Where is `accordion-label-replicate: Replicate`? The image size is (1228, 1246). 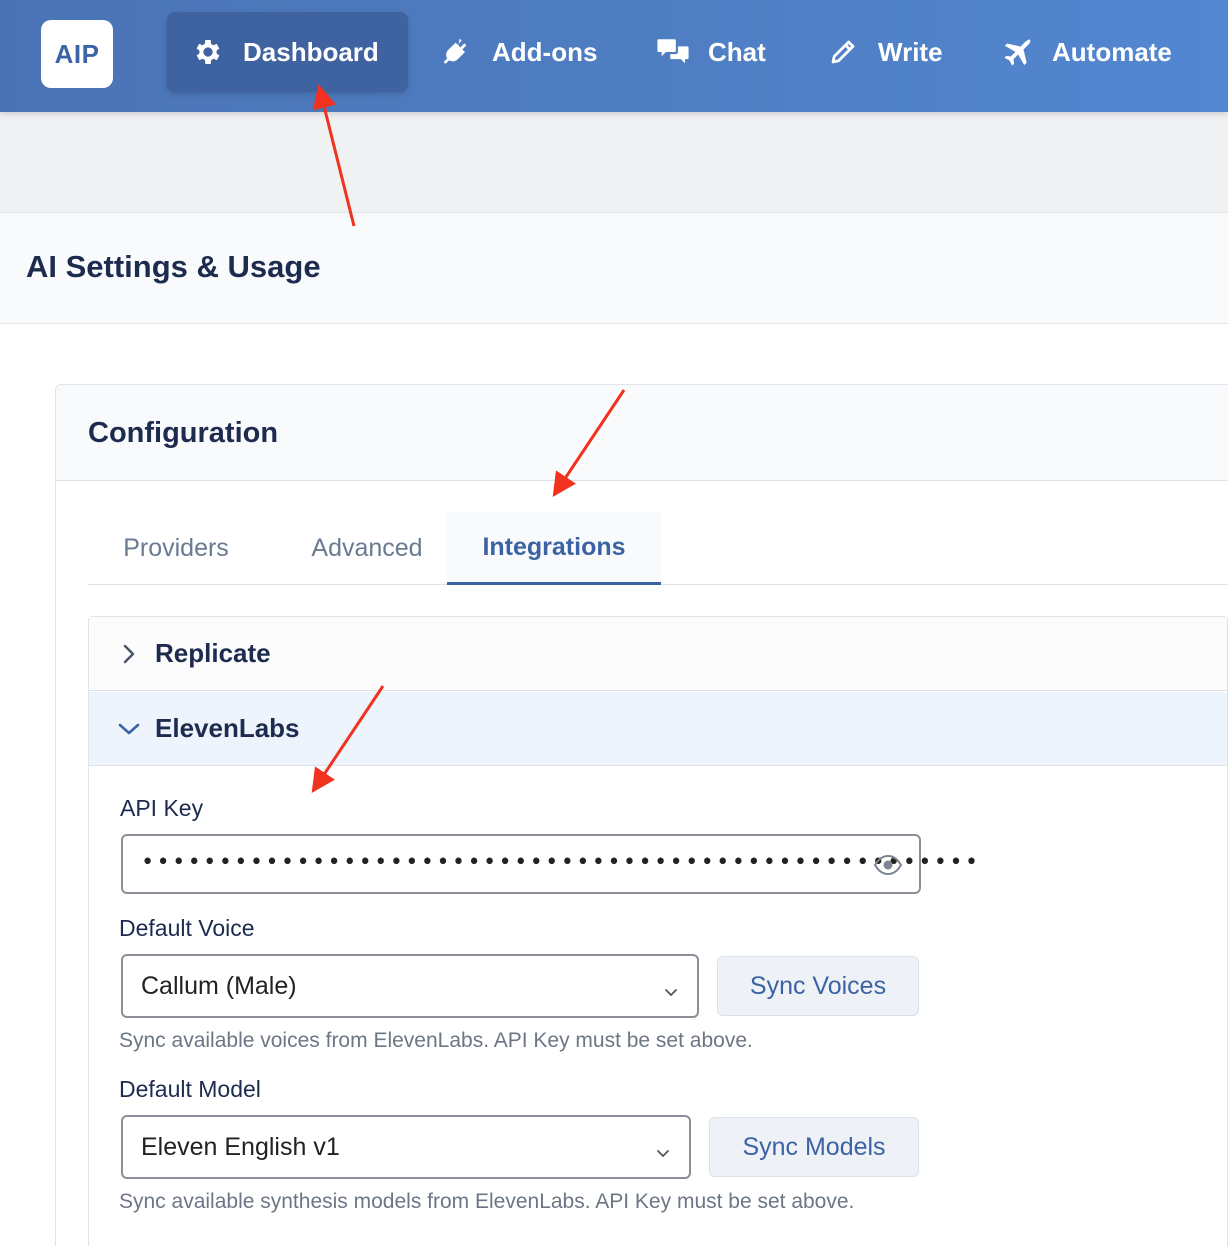 accordion-label-replicate: Replicate is located at coordinates (213, 653).